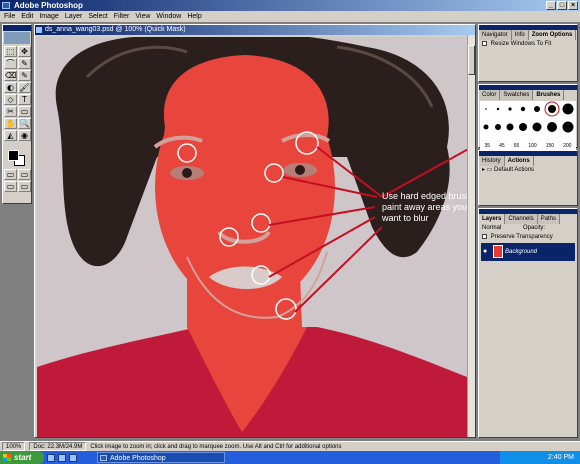 This screenshot has width=580, height=464. I want to click on resize-windows-option: Resize Windows To Fit, so click(528, 44).